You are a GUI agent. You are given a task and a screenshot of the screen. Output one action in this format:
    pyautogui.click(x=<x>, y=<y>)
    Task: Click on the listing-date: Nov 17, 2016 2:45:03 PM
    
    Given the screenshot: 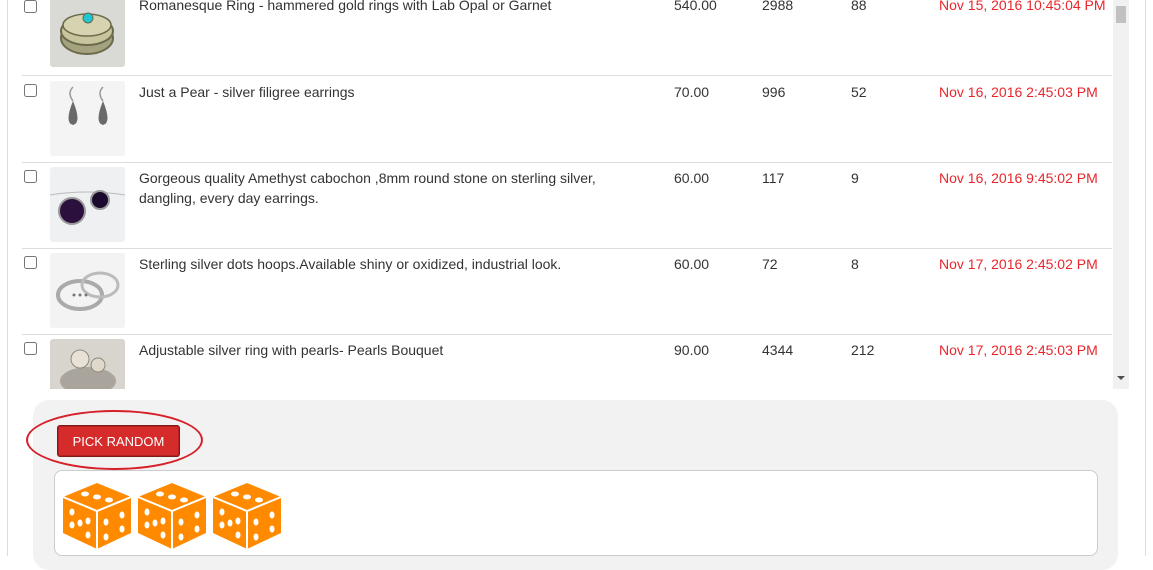 What is the action you would take?
    pyautogui.click(x=1018, y=350)
    